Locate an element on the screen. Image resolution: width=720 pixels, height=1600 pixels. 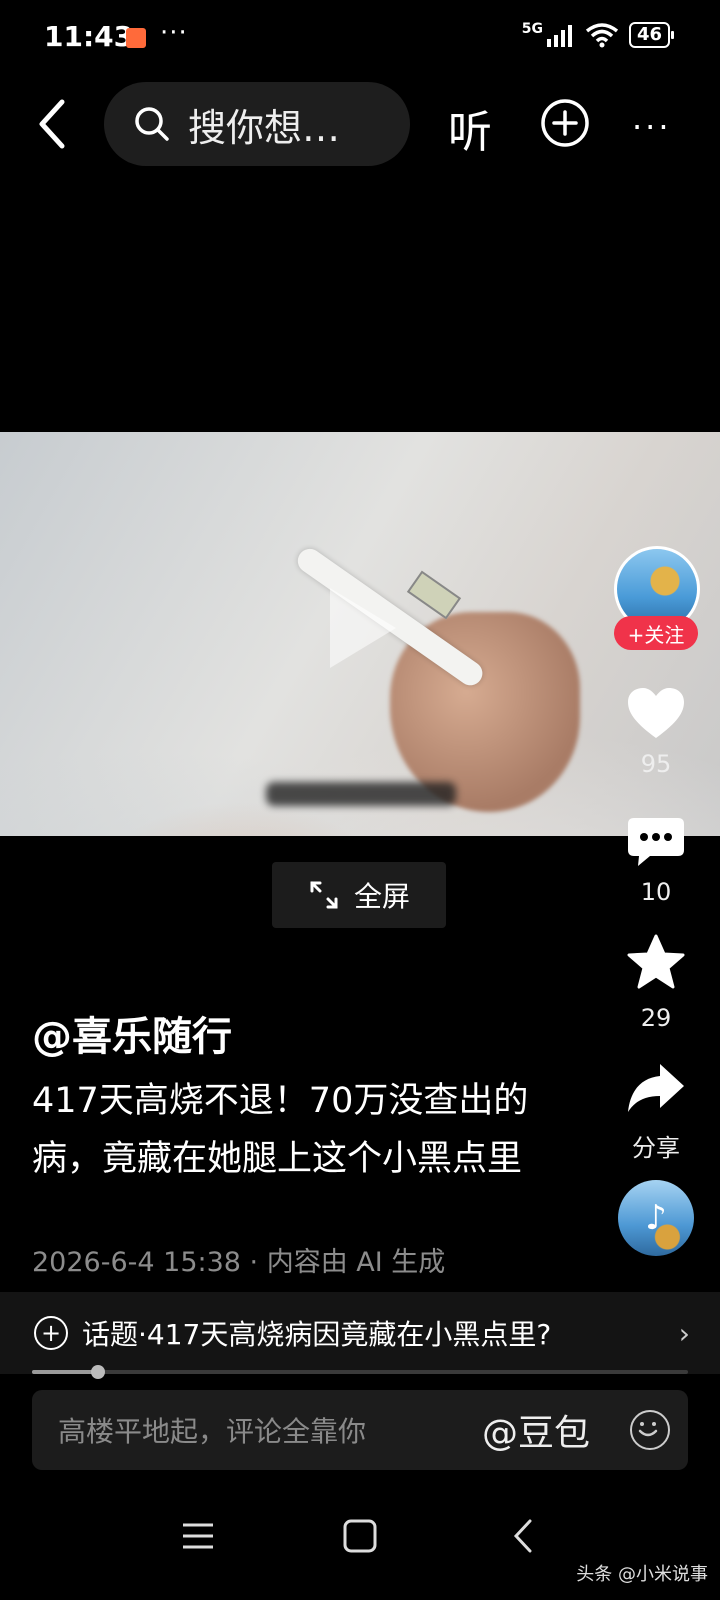
status-more-dots: ··· is located at coordinates (174, 33).